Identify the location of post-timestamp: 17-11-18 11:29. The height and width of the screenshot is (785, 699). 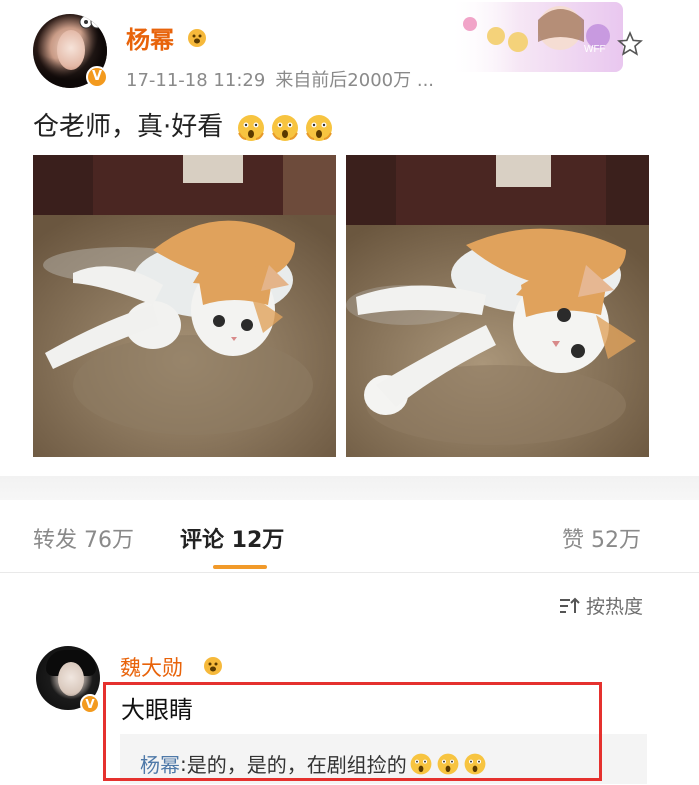
(196, 80).